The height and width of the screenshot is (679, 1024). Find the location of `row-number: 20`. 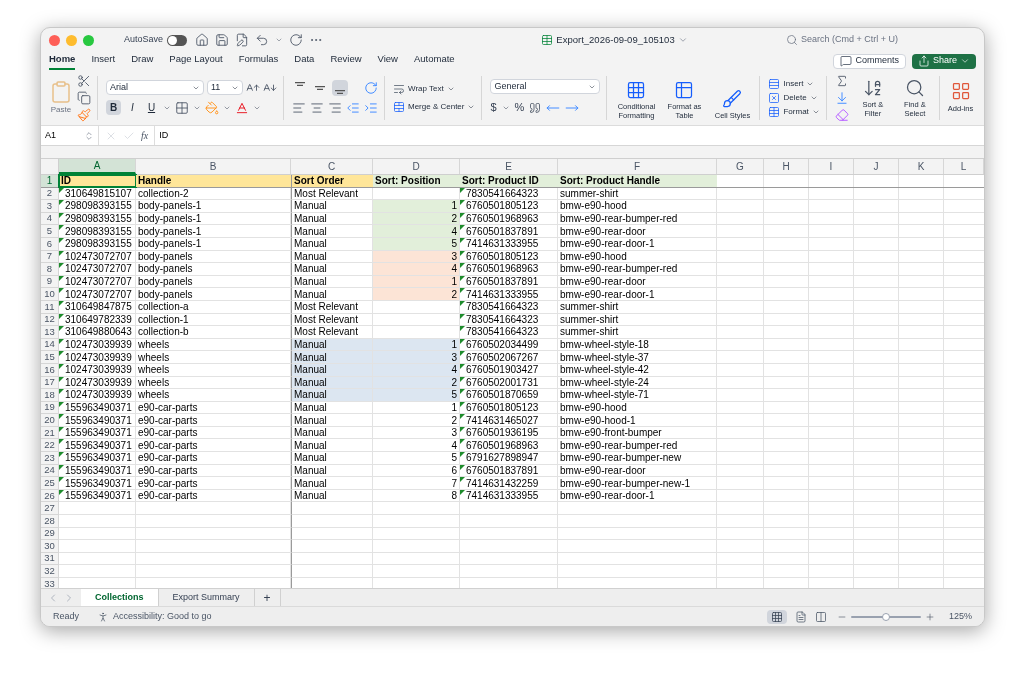

row-number: 20 is located at coordinates (50, 420).